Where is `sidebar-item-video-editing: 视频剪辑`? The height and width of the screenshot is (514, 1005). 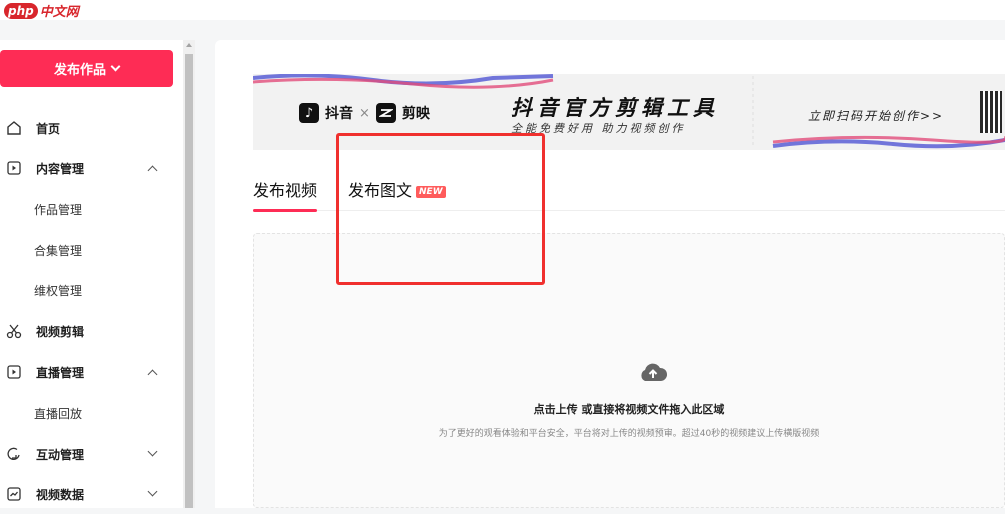
sidebar-item-video-editing: 视频剪辑 is located at coordinates (86, 331).